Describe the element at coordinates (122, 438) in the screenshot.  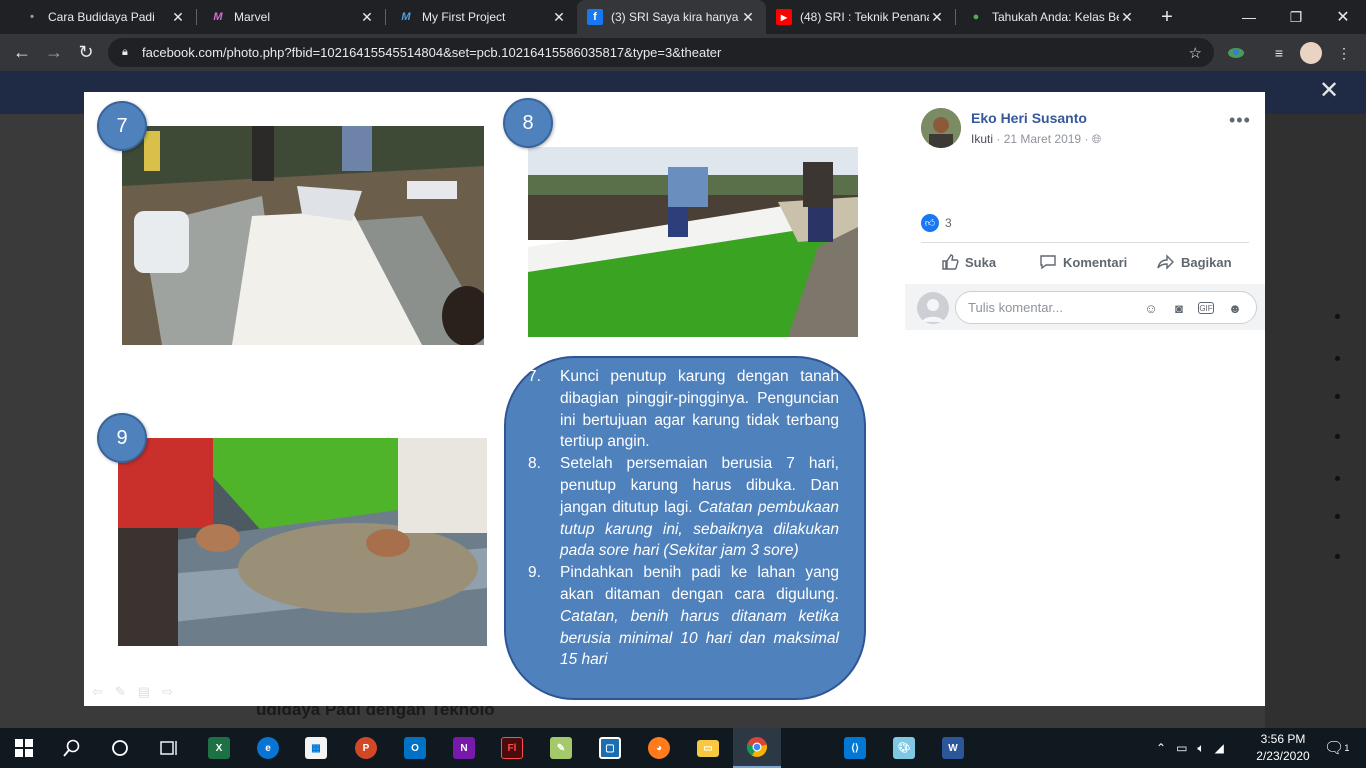
I see `step-9-badge: 9` at that location.